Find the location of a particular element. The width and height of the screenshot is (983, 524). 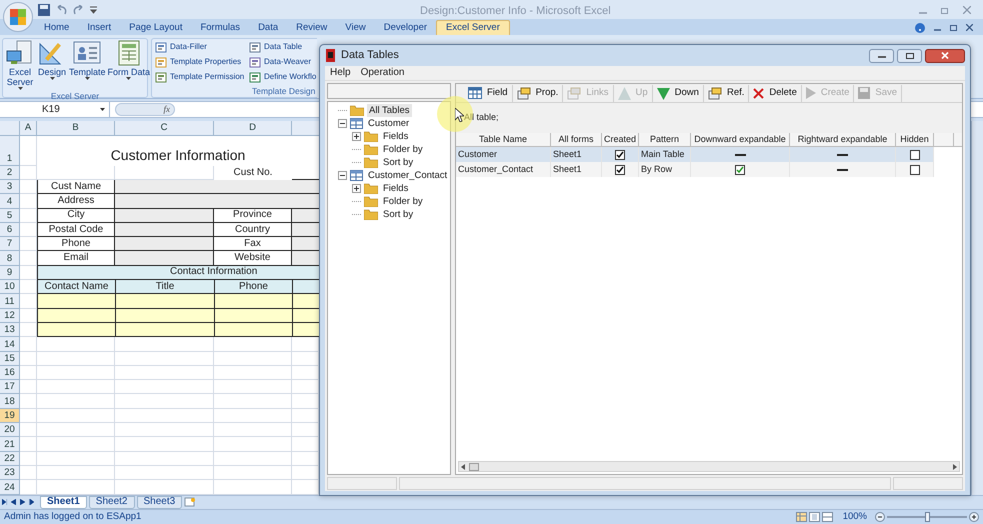

menu-item: Operation is located at coordinates (382, 73).